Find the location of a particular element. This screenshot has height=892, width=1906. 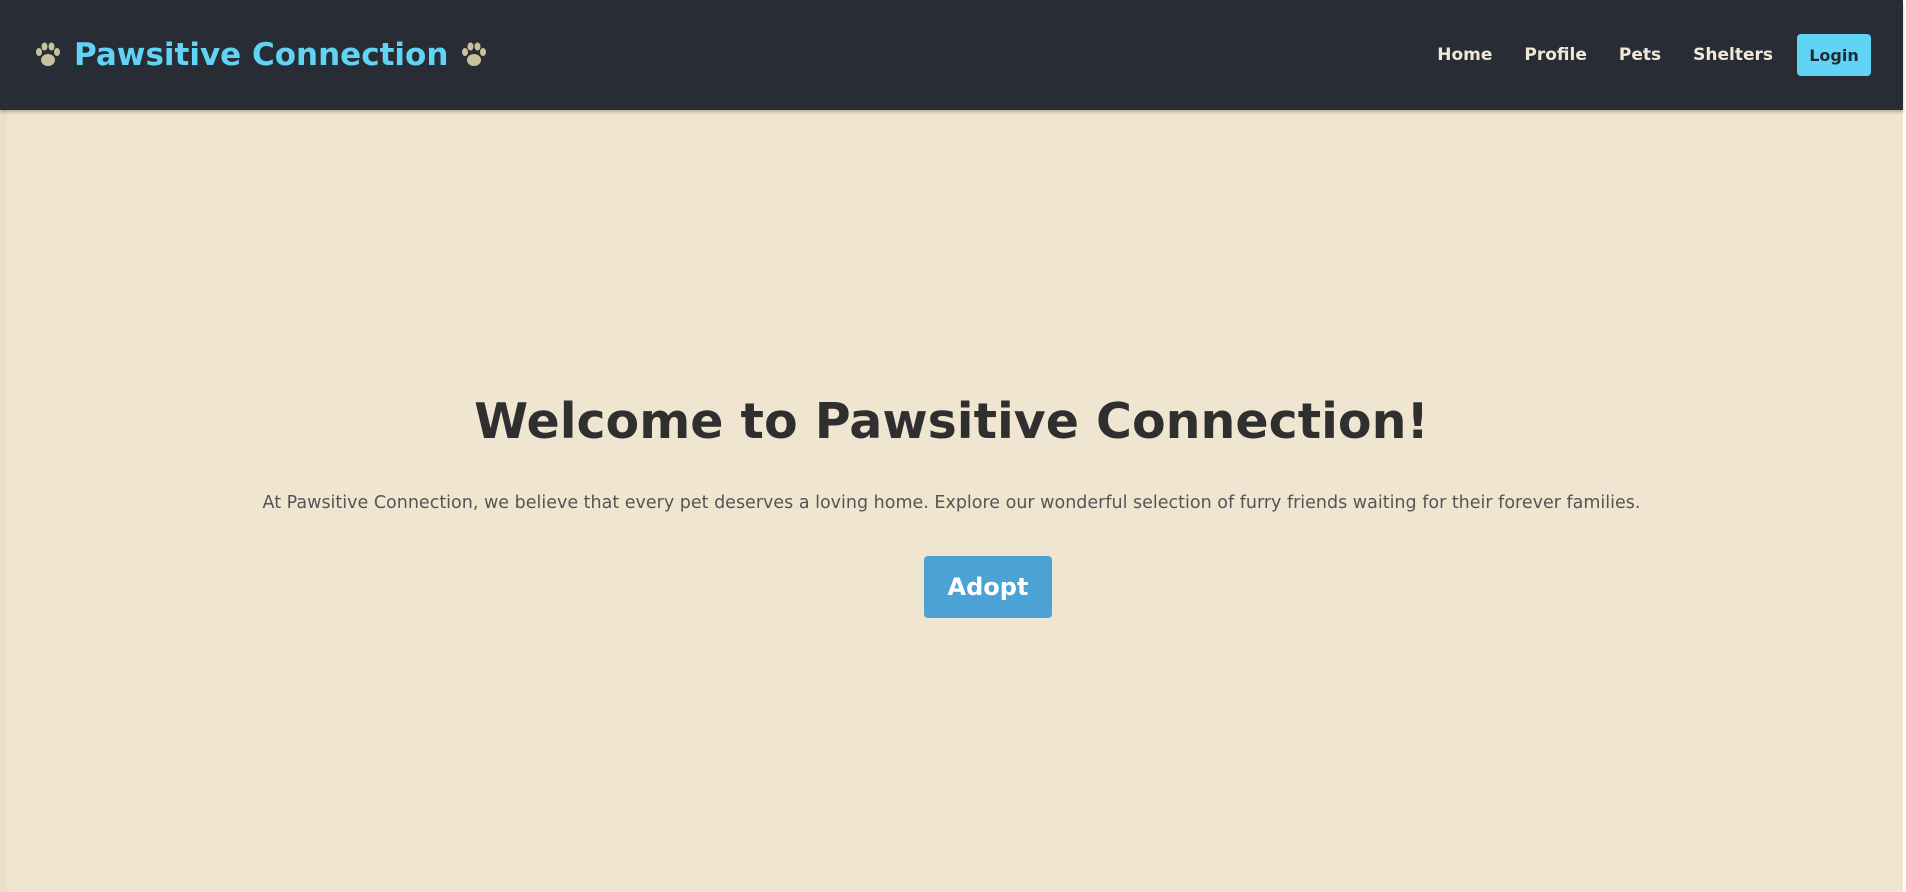

brand-title: Pawsitive Connection is located at coordinates (261, 55).